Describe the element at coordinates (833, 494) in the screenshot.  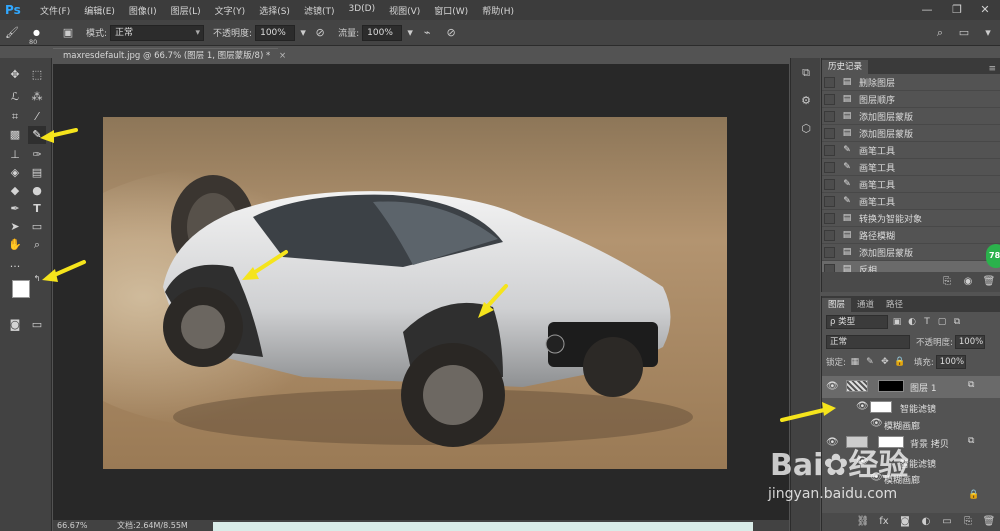
I see `watermark-url: jingyan.baidu.com` at that location.